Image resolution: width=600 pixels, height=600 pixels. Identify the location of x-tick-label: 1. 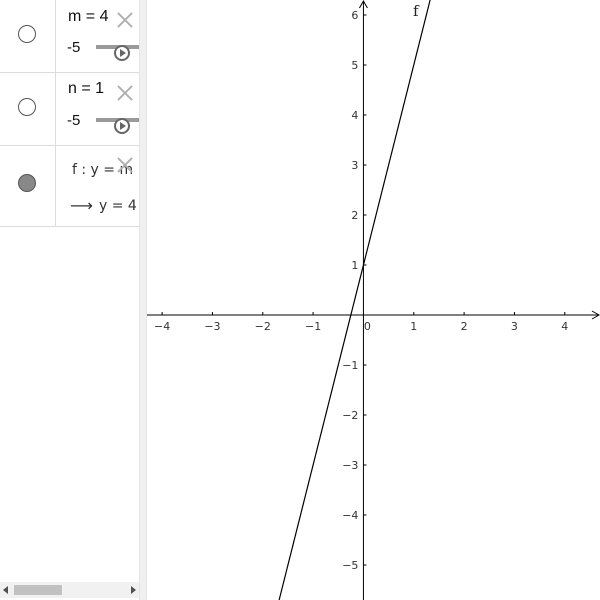
(413, 326).